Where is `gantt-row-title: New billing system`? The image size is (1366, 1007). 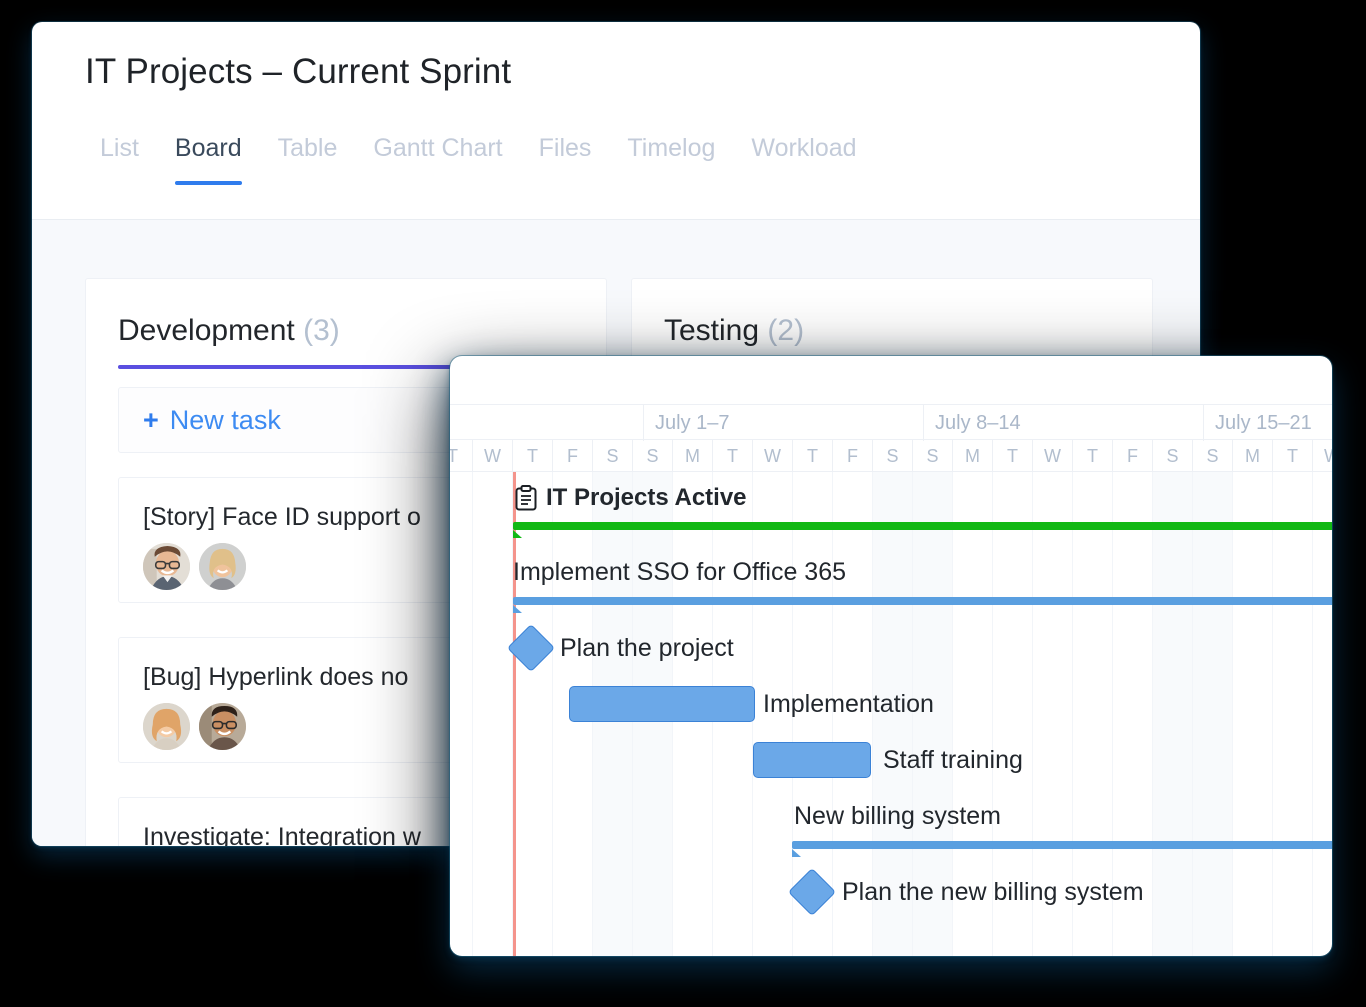 gantt-row-title: New billing system is located at coordinates (898, 816).